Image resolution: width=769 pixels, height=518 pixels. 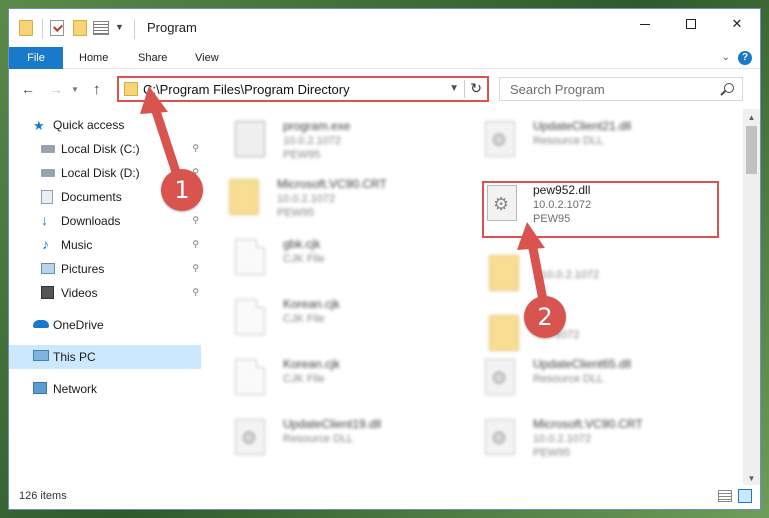 I want to click on sidebar-item-this-pc: This PC, so click(x=105, y=357).